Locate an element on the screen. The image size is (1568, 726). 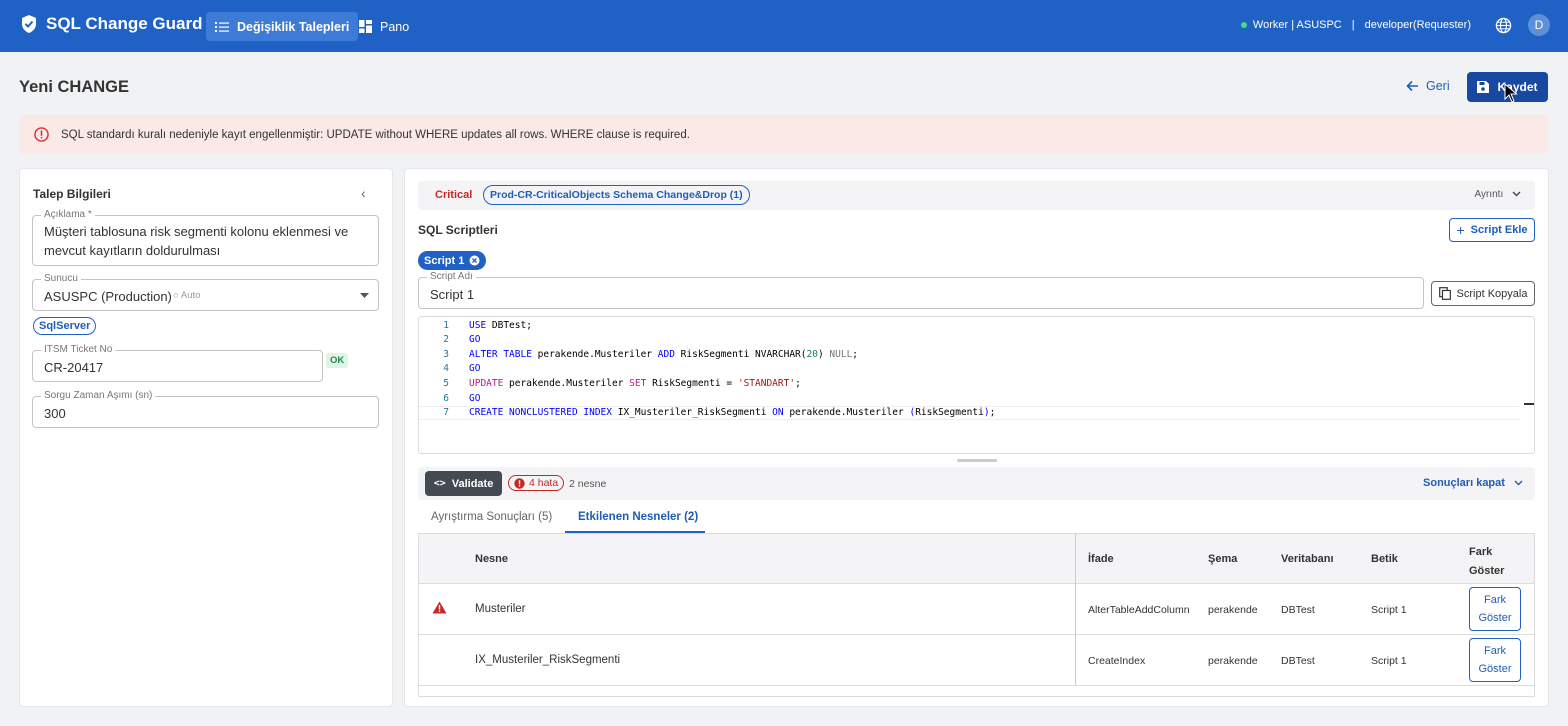
code-token: GO is located at coordinates (475, 340).